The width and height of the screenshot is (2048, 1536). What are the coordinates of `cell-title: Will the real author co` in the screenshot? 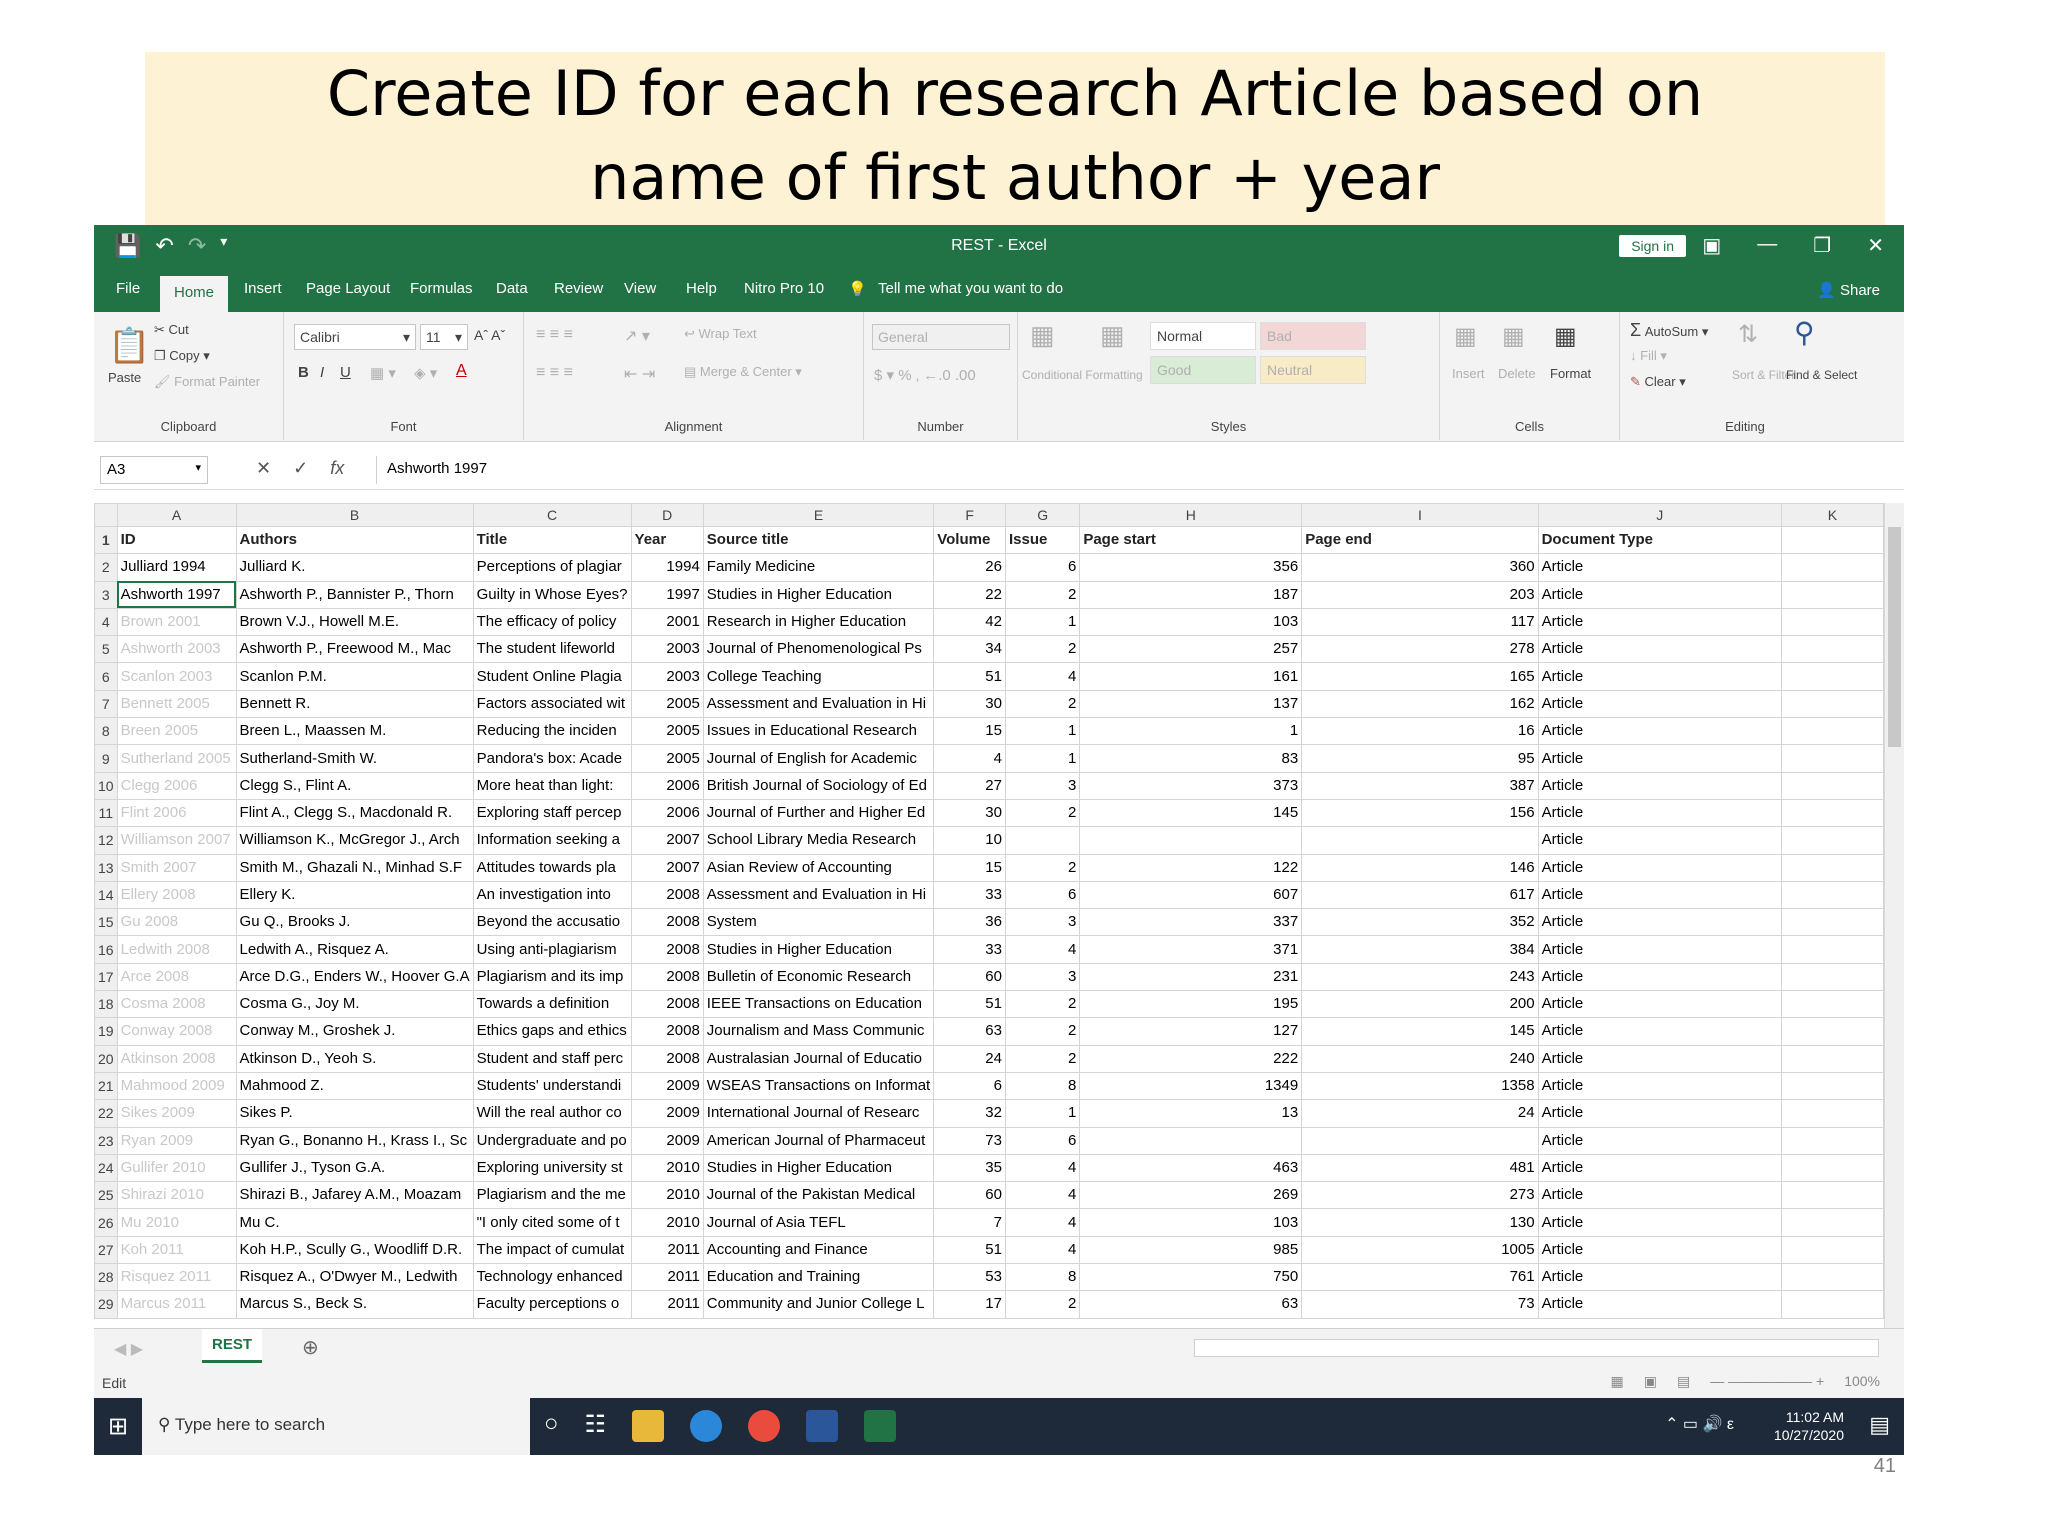 It's located at (552, 1113).